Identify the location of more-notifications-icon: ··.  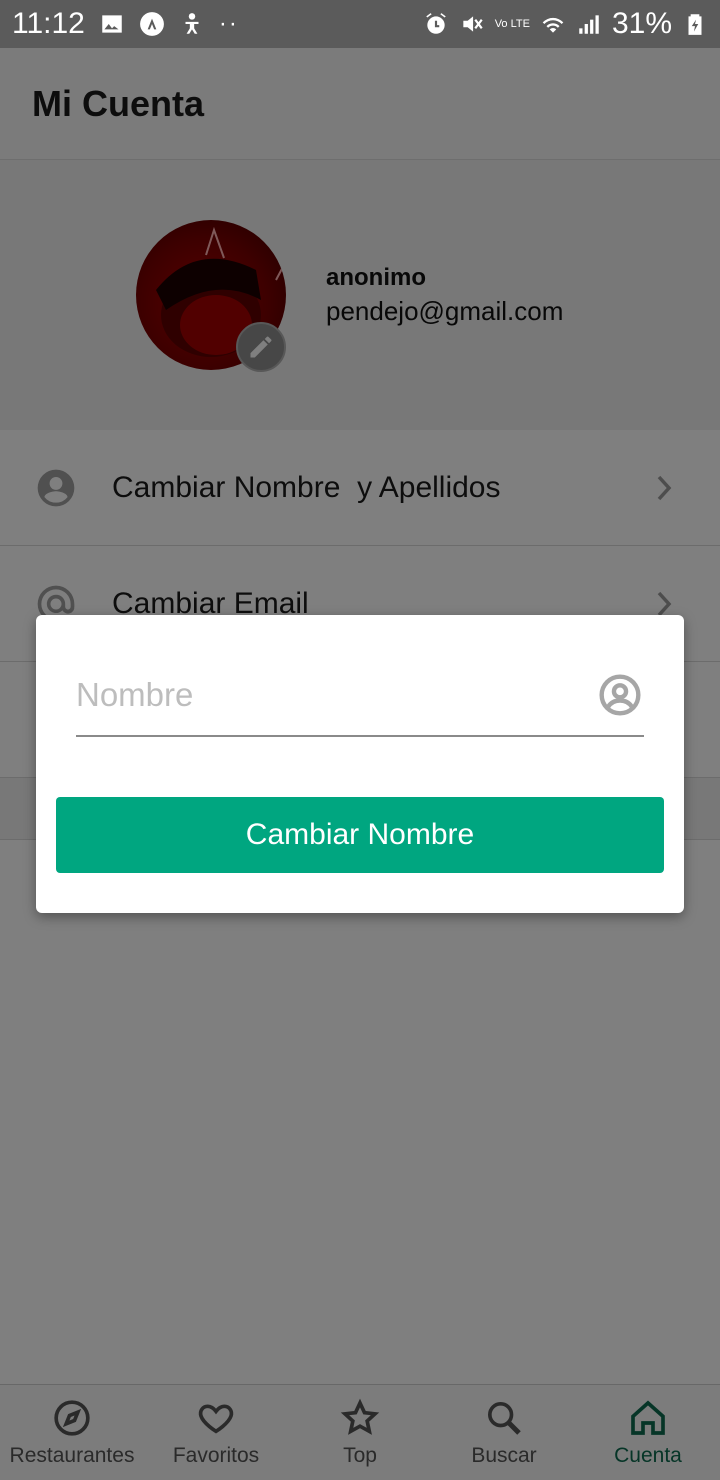
(228, 23).